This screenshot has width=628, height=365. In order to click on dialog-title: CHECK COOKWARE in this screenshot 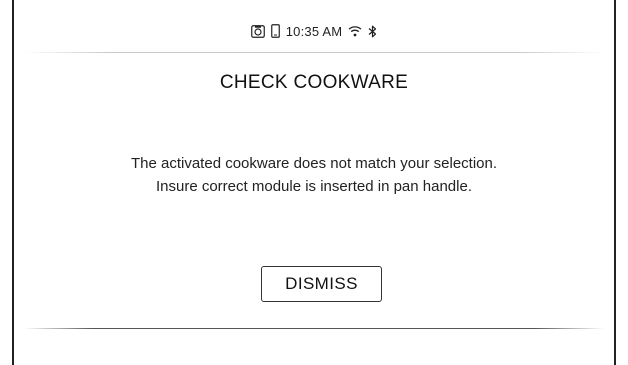, I will do `click(314, 82)`.